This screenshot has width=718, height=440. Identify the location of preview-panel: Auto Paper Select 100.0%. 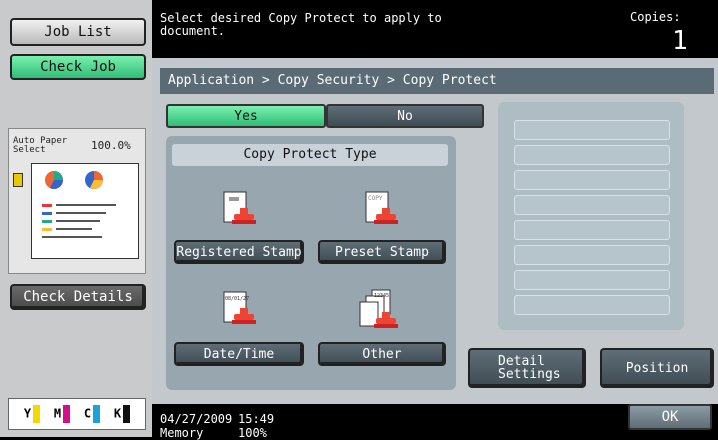
(77, 201).